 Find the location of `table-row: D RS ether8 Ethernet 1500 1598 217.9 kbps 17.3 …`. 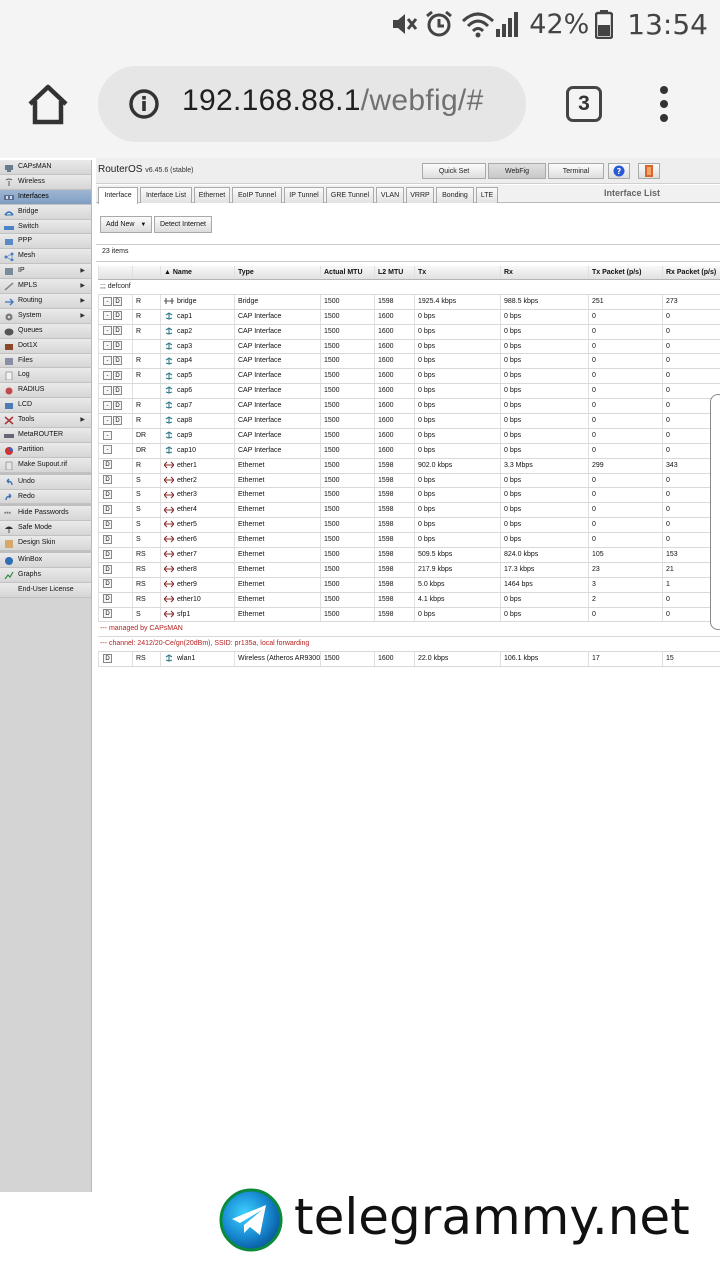

table-row: D RS ether8 Ethernet 1500 1598 217.9 kbps 17.3 … is located at coordinates (409, 570).